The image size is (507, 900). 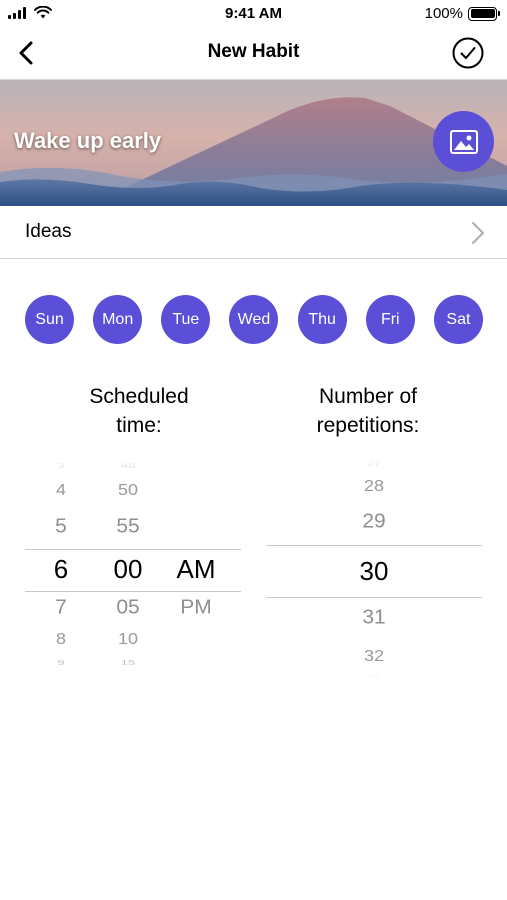 I want to click on repetition-option-selected: 30, so click(x=374, y=571).